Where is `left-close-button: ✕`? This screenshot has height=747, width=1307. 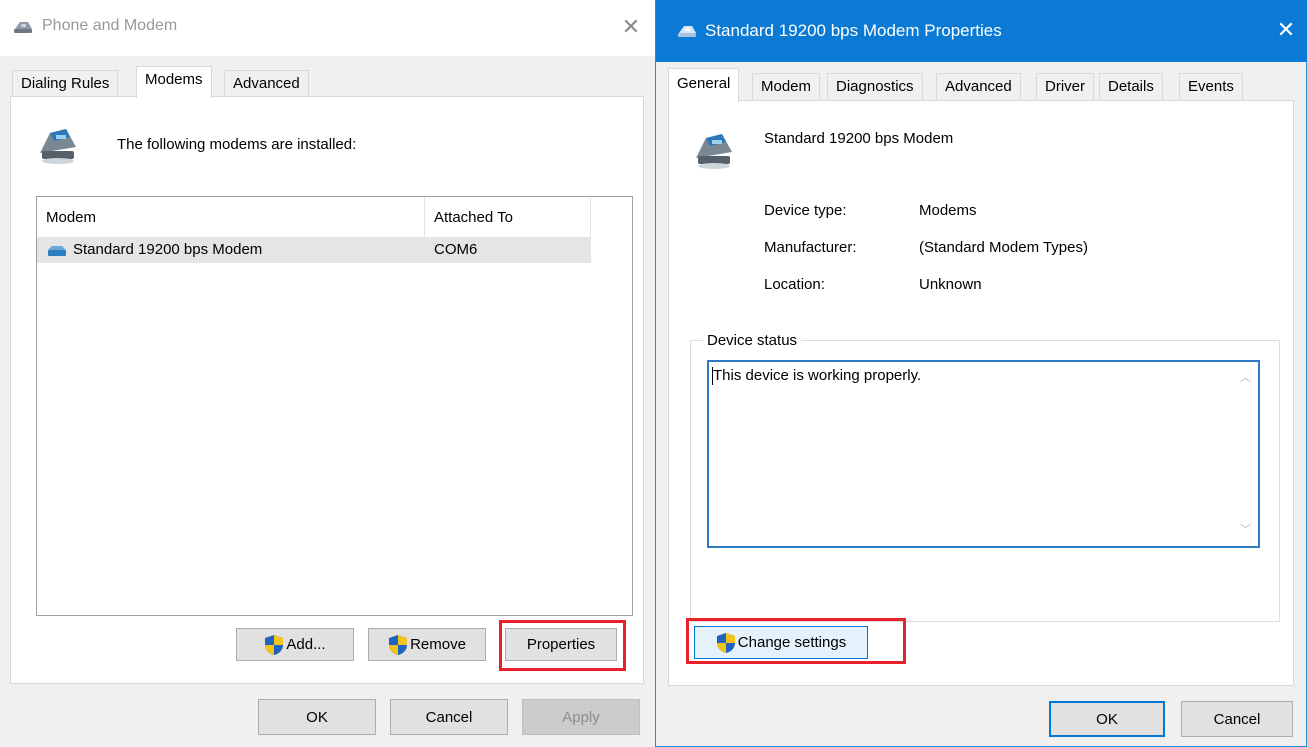 left-close-button: ✕ is located at coordinates (631, 27).